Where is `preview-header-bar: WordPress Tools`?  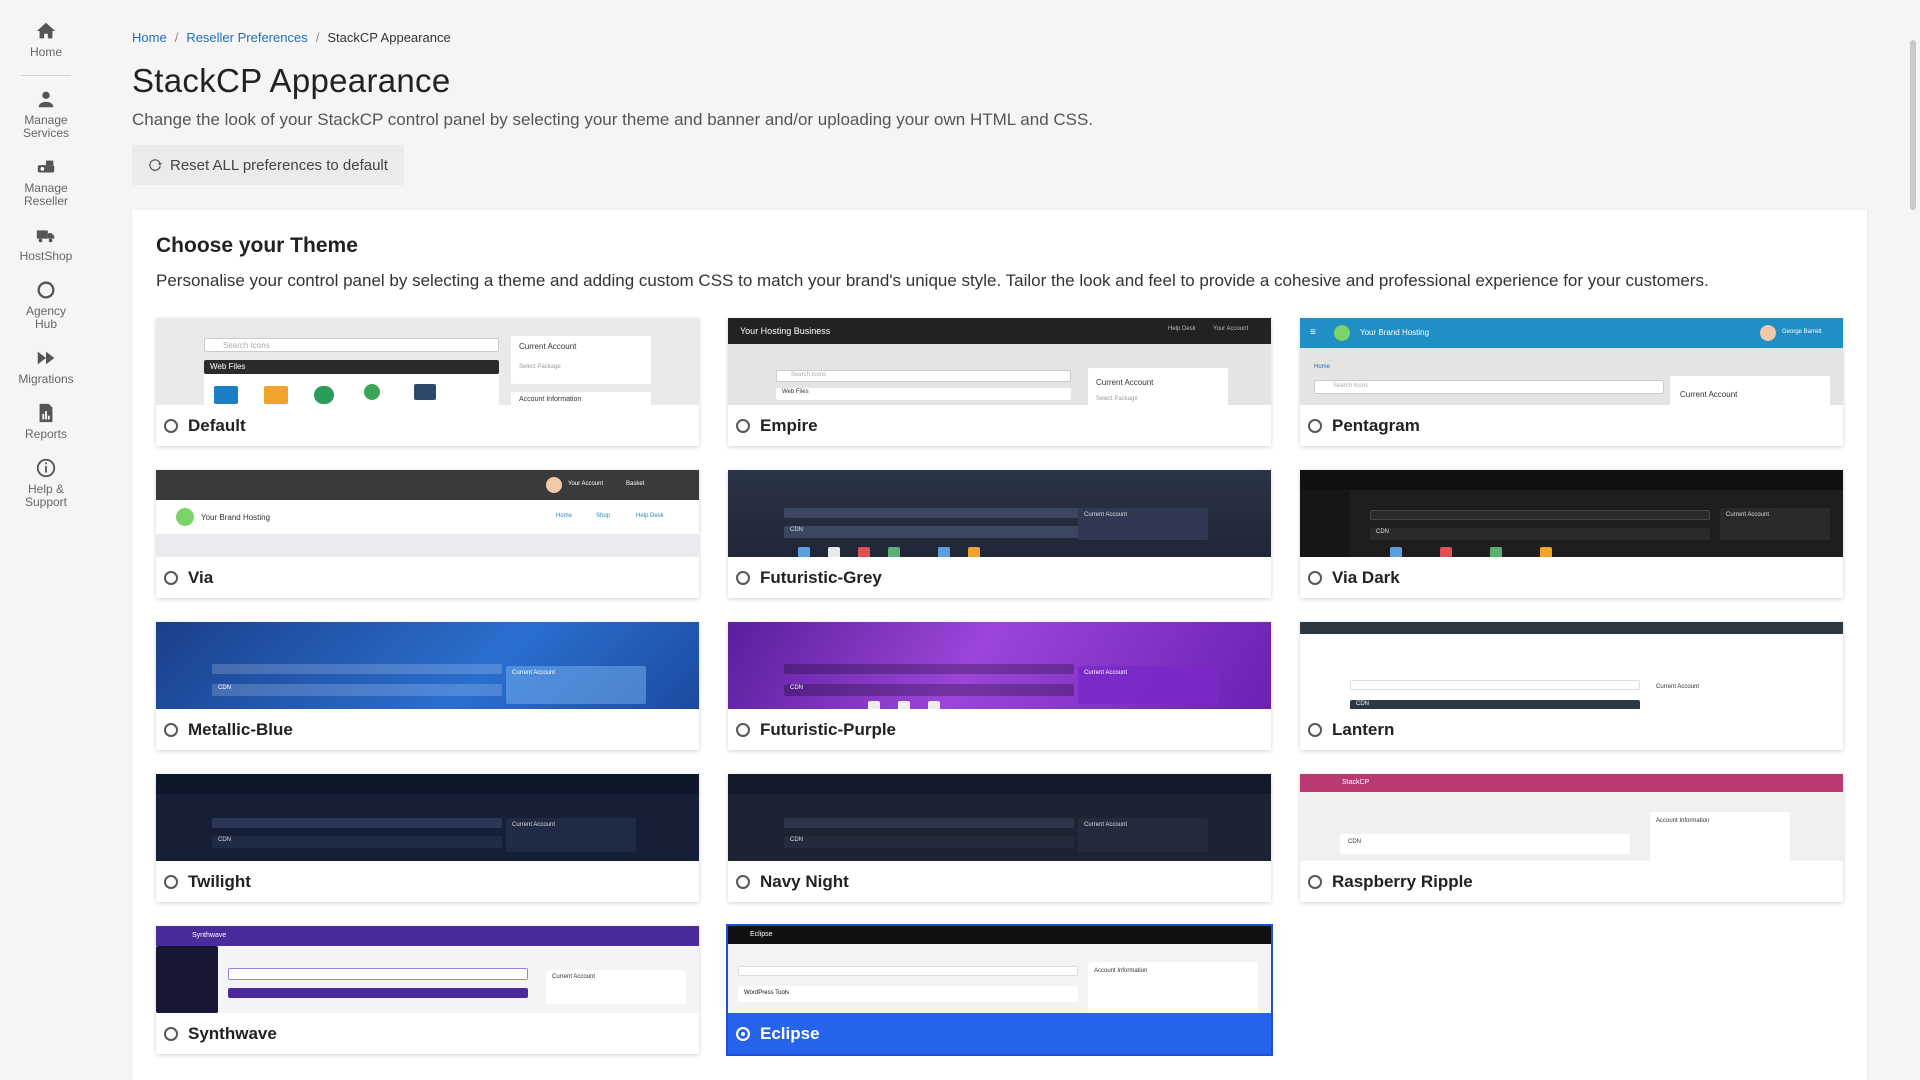 preview-header-bar: WordPress Tools is located at coordinates (908, 994).